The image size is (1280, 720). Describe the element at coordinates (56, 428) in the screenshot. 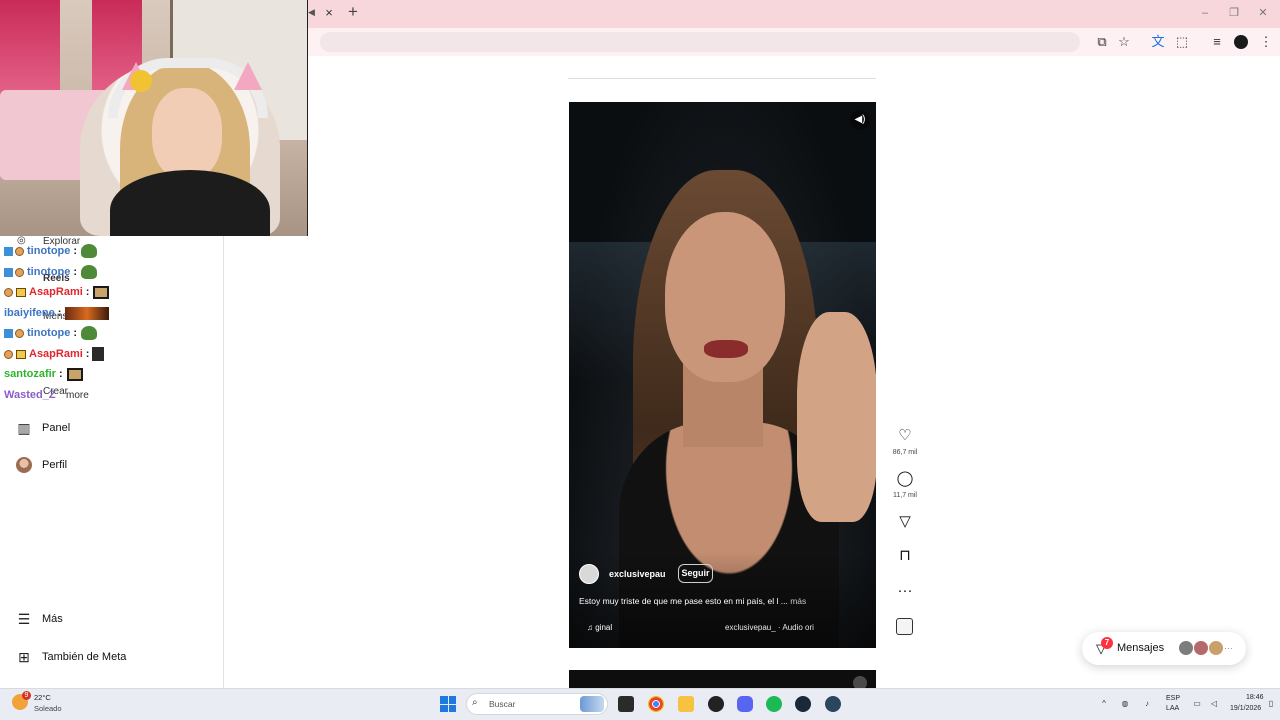

I see `sidebar-item-label: Panel` at that location.